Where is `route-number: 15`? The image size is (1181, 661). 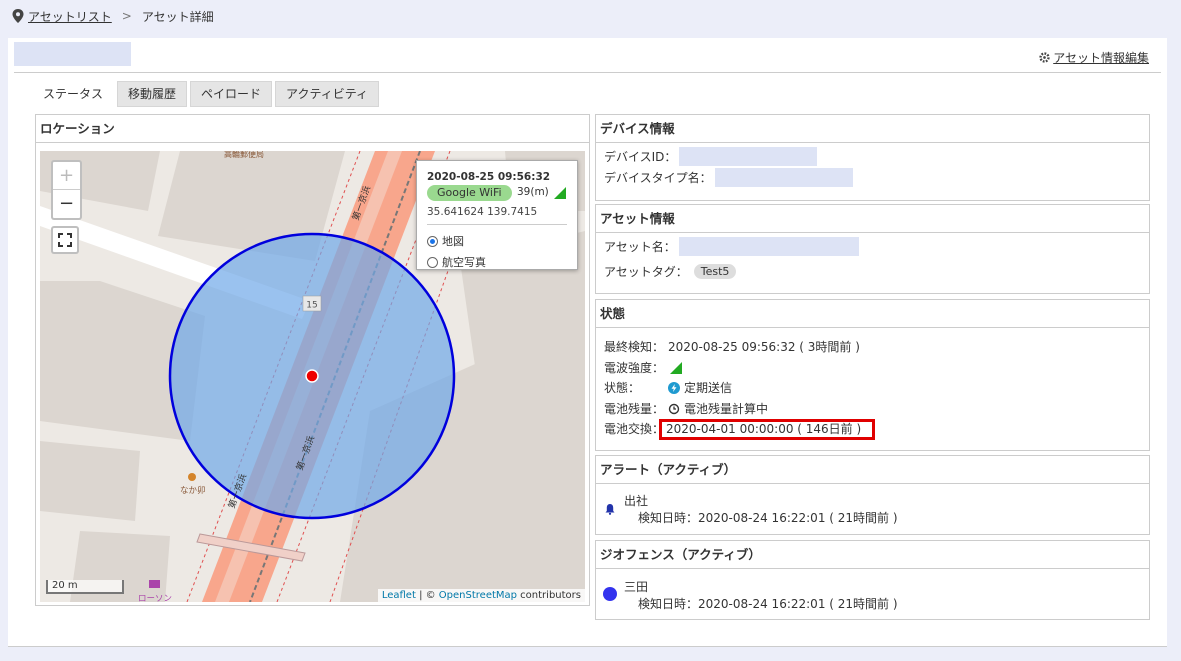 route-number: 15 is located at coordinates (311, 306).